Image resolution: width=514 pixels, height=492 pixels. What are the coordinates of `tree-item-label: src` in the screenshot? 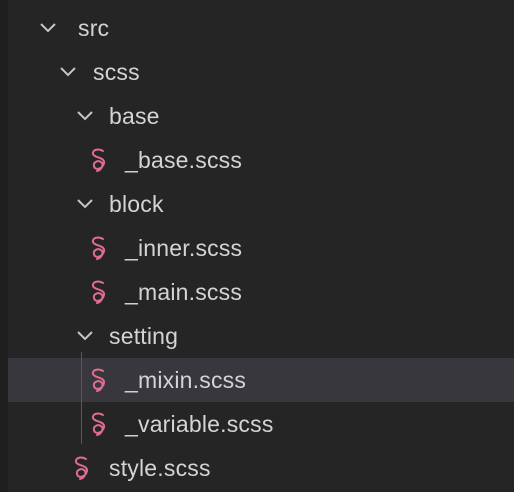 It's located at (94, 28).